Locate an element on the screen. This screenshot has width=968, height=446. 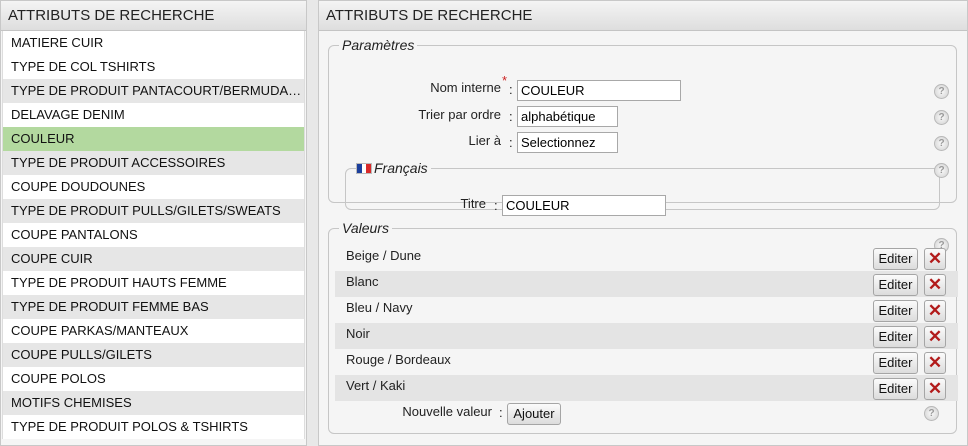
value-label: Beige / Dune is located at coordinates (384, 255).